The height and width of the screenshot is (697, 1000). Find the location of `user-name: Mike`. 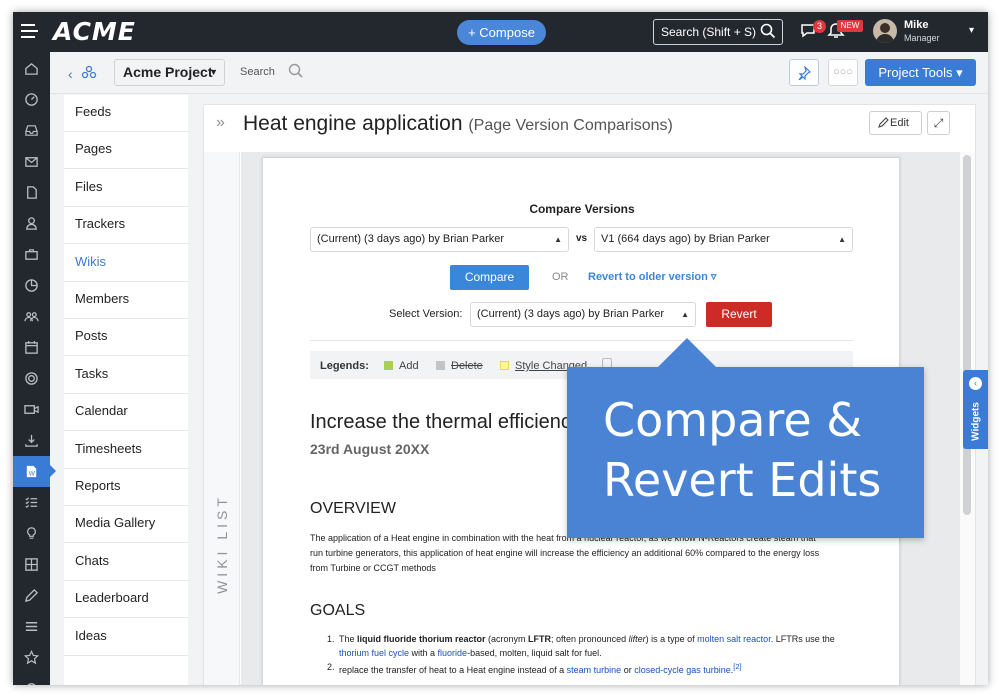

user-name: Mike is located at coordinates (916, 25).